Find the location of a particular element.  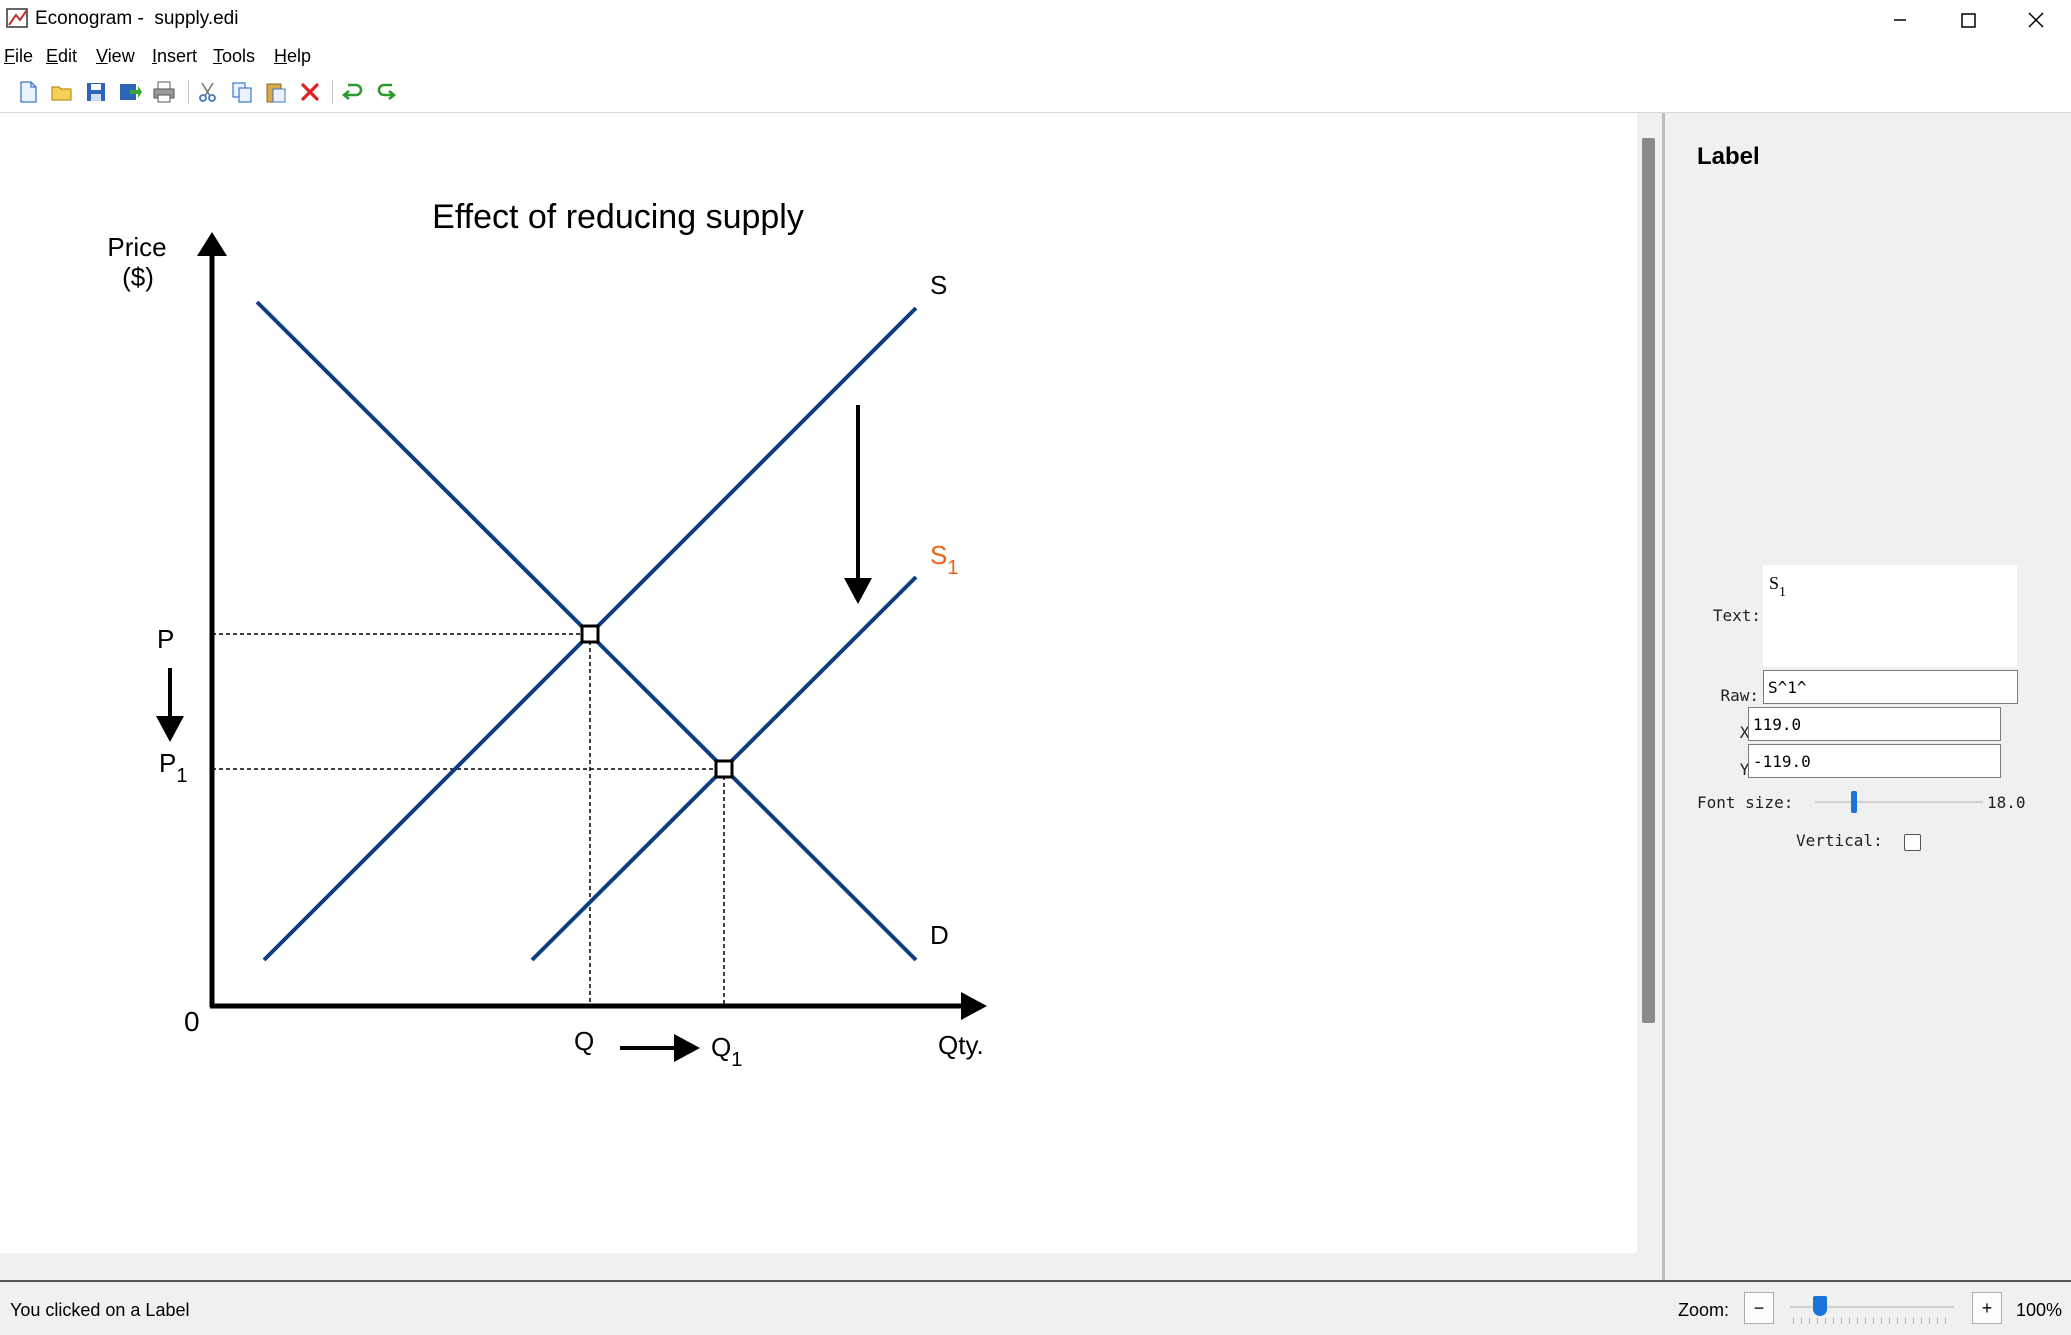

open-button is located at coordinates (62, 92).